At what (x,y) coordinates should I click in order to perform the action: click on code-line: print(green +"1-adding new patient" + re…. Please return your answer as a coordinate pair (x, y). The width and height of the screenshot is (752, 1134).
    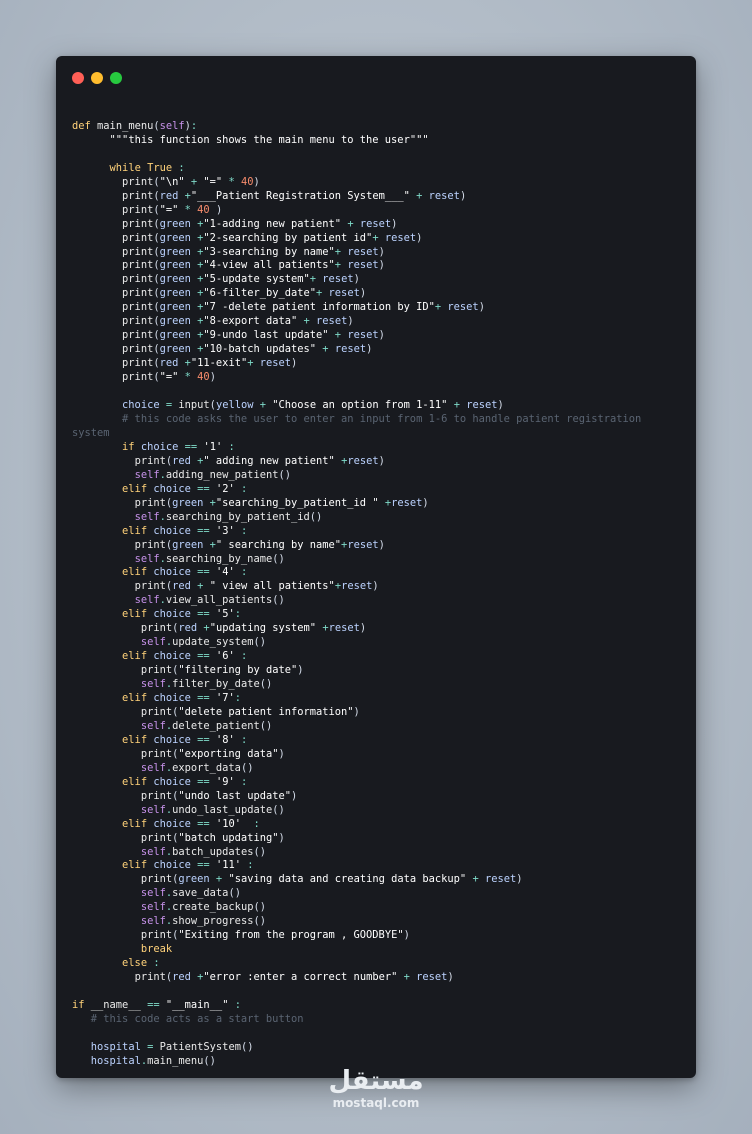
    Looking at the image, I should click on (260, 223).